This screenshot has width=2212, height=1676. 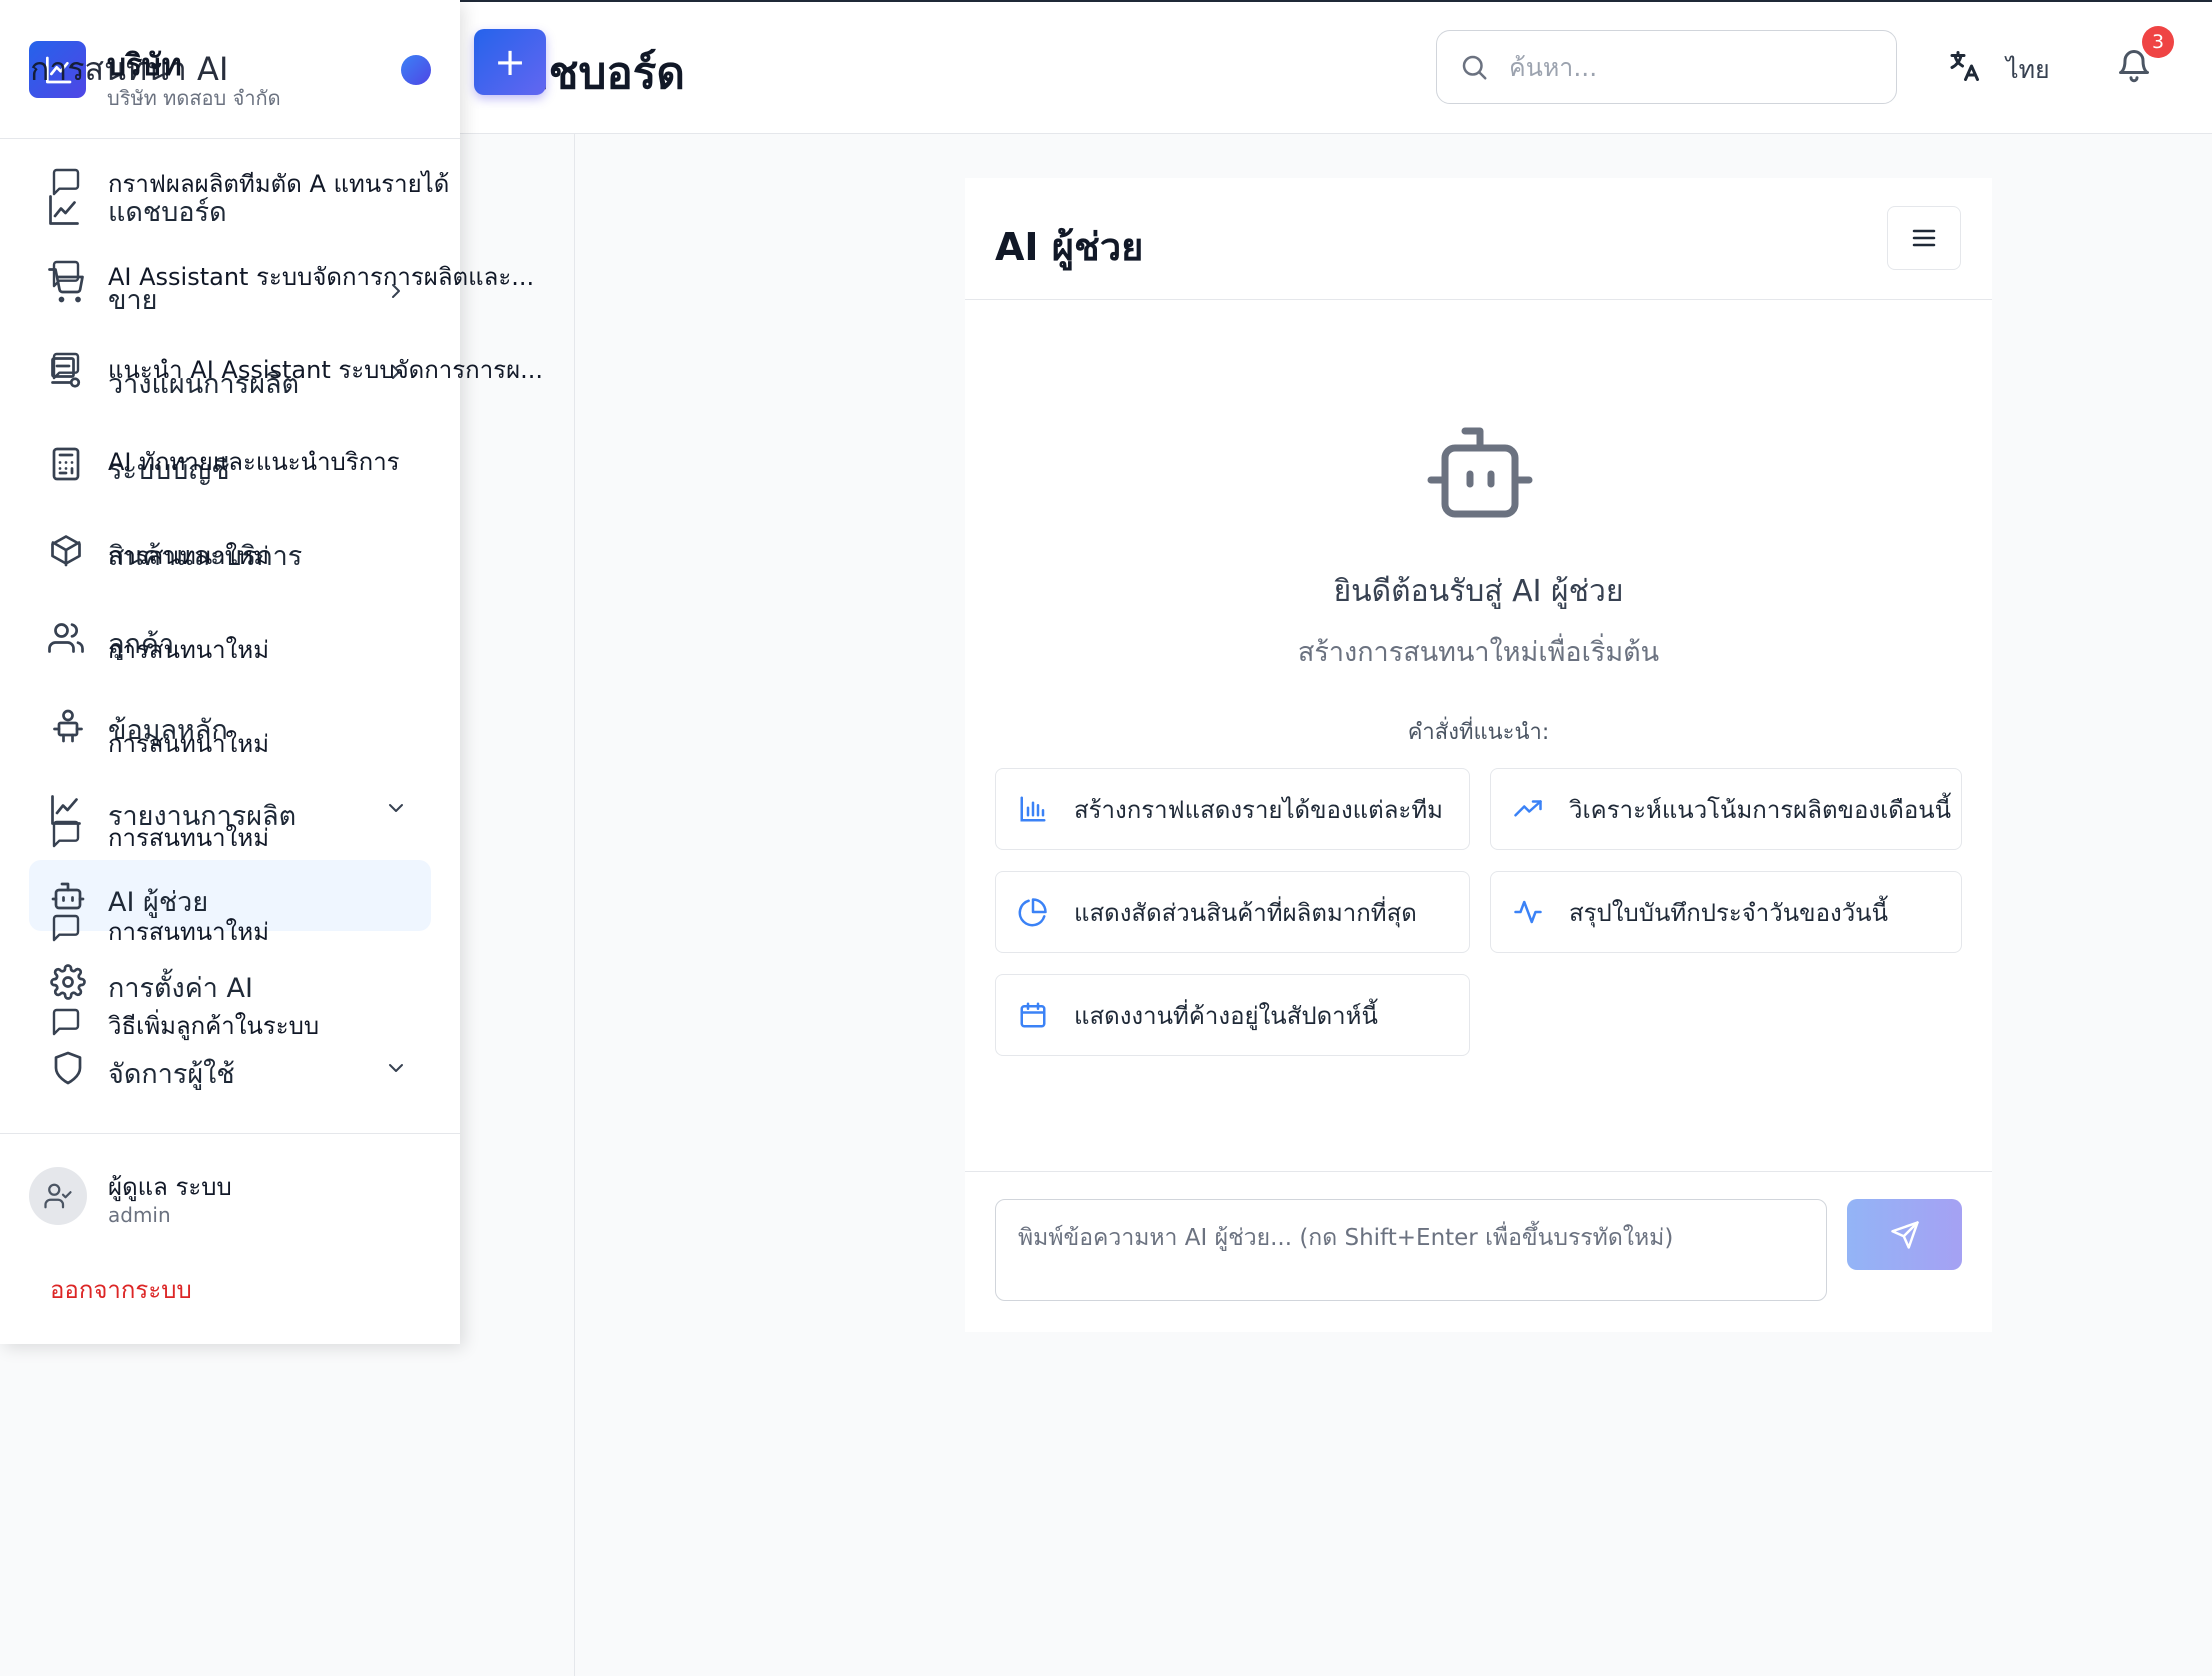 What do you see at coordinates (1069, 247) in the screenshot?
I see `chat-title: AI ผู้ช่วย` at bounding box center [1069, 247].